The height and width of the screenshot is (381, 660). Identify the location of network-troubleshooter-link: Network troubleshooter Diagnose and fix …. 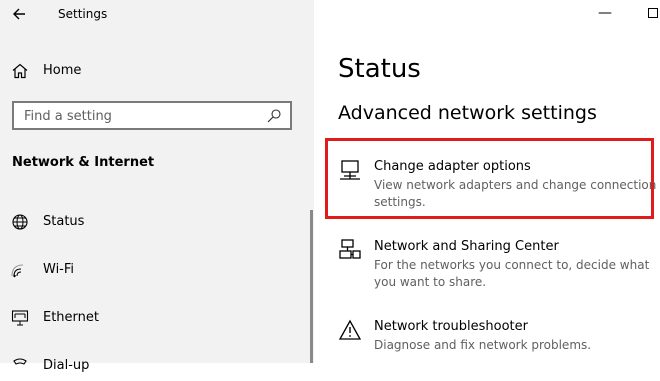
(499, 338).